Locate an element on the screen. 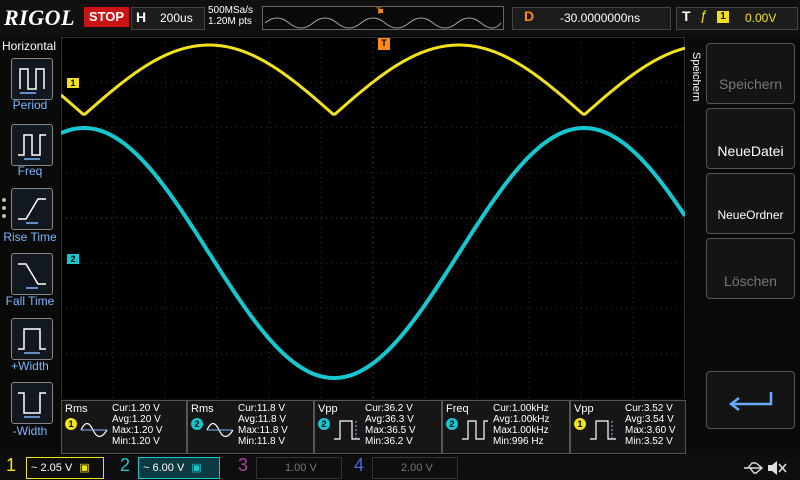 The width and height of the screenshot is (800, 480). measure-rise-time-button is located at coordinates (32, 209).